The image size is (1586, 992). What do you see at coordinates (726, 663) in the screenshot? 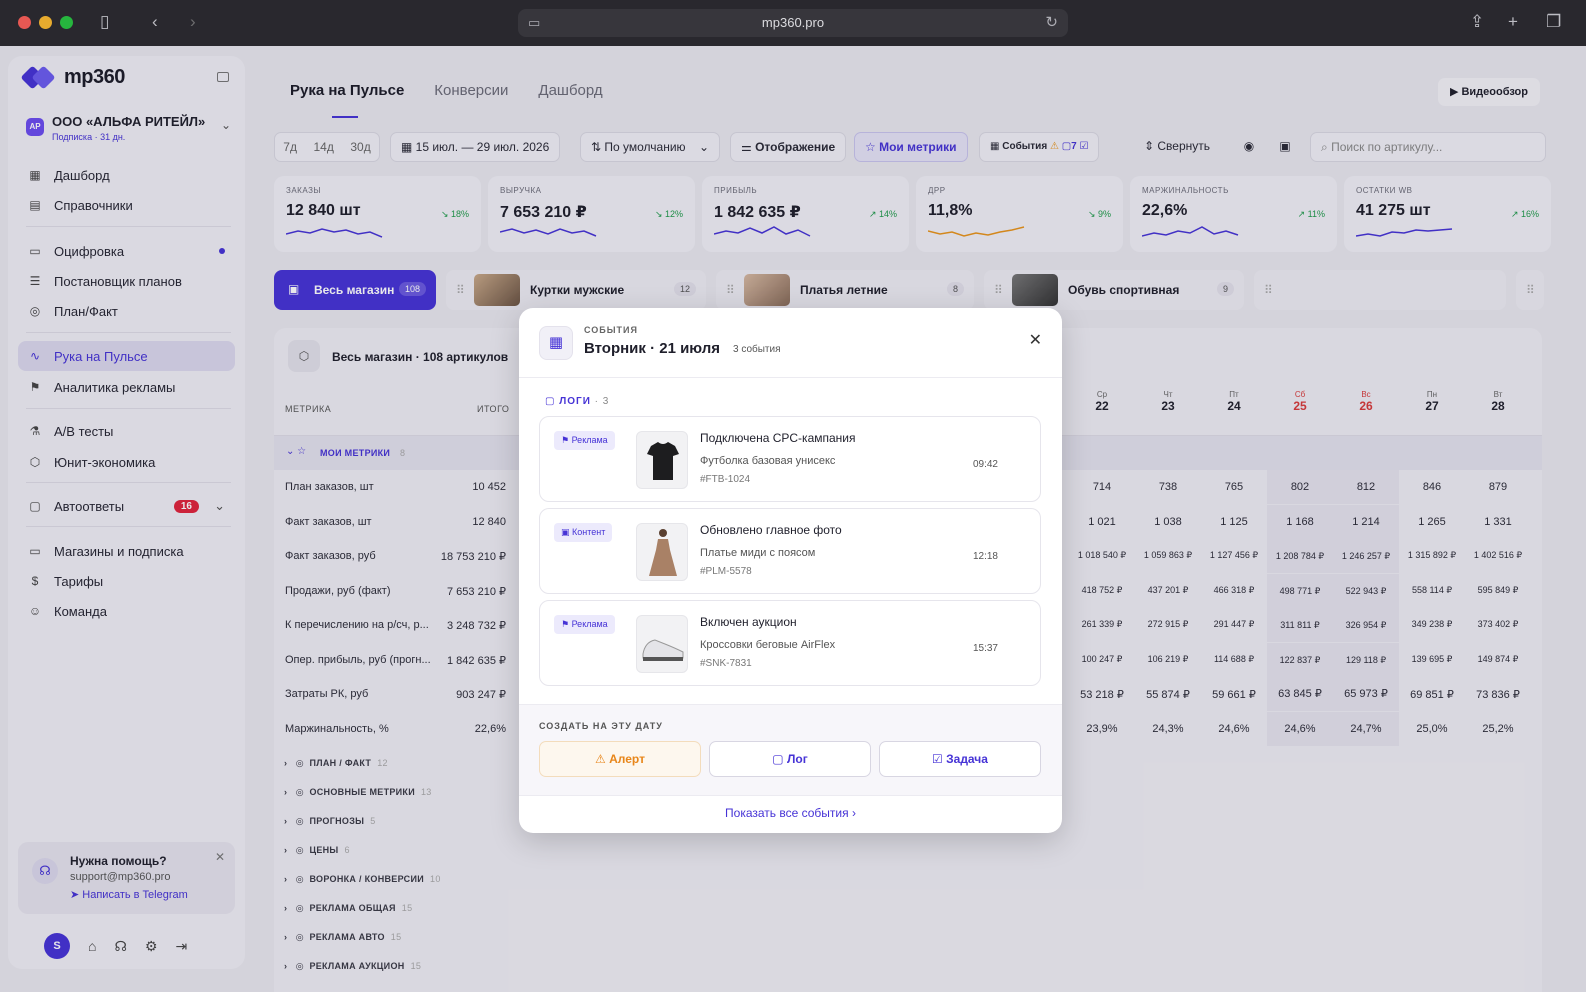
I see `event-sku: #SNK-7831` at bounding box center [726, 663].